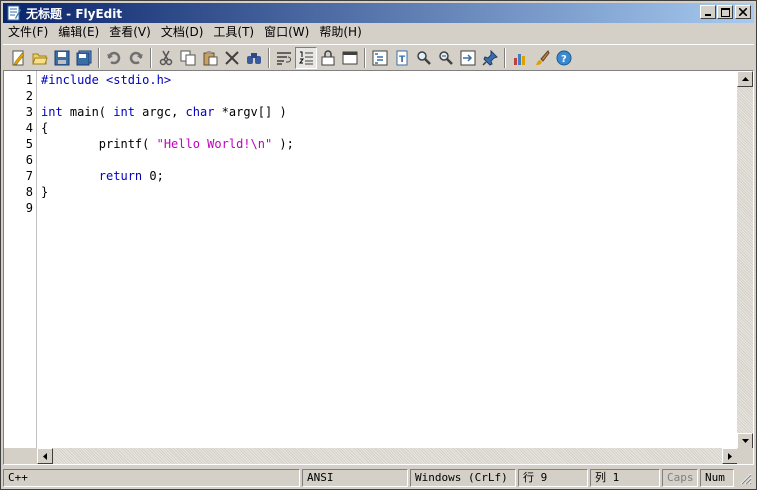  What do you see at coordinates (745, 456) in the screenshot?
I see `scroll-corner` at bounding box center [745, 456].